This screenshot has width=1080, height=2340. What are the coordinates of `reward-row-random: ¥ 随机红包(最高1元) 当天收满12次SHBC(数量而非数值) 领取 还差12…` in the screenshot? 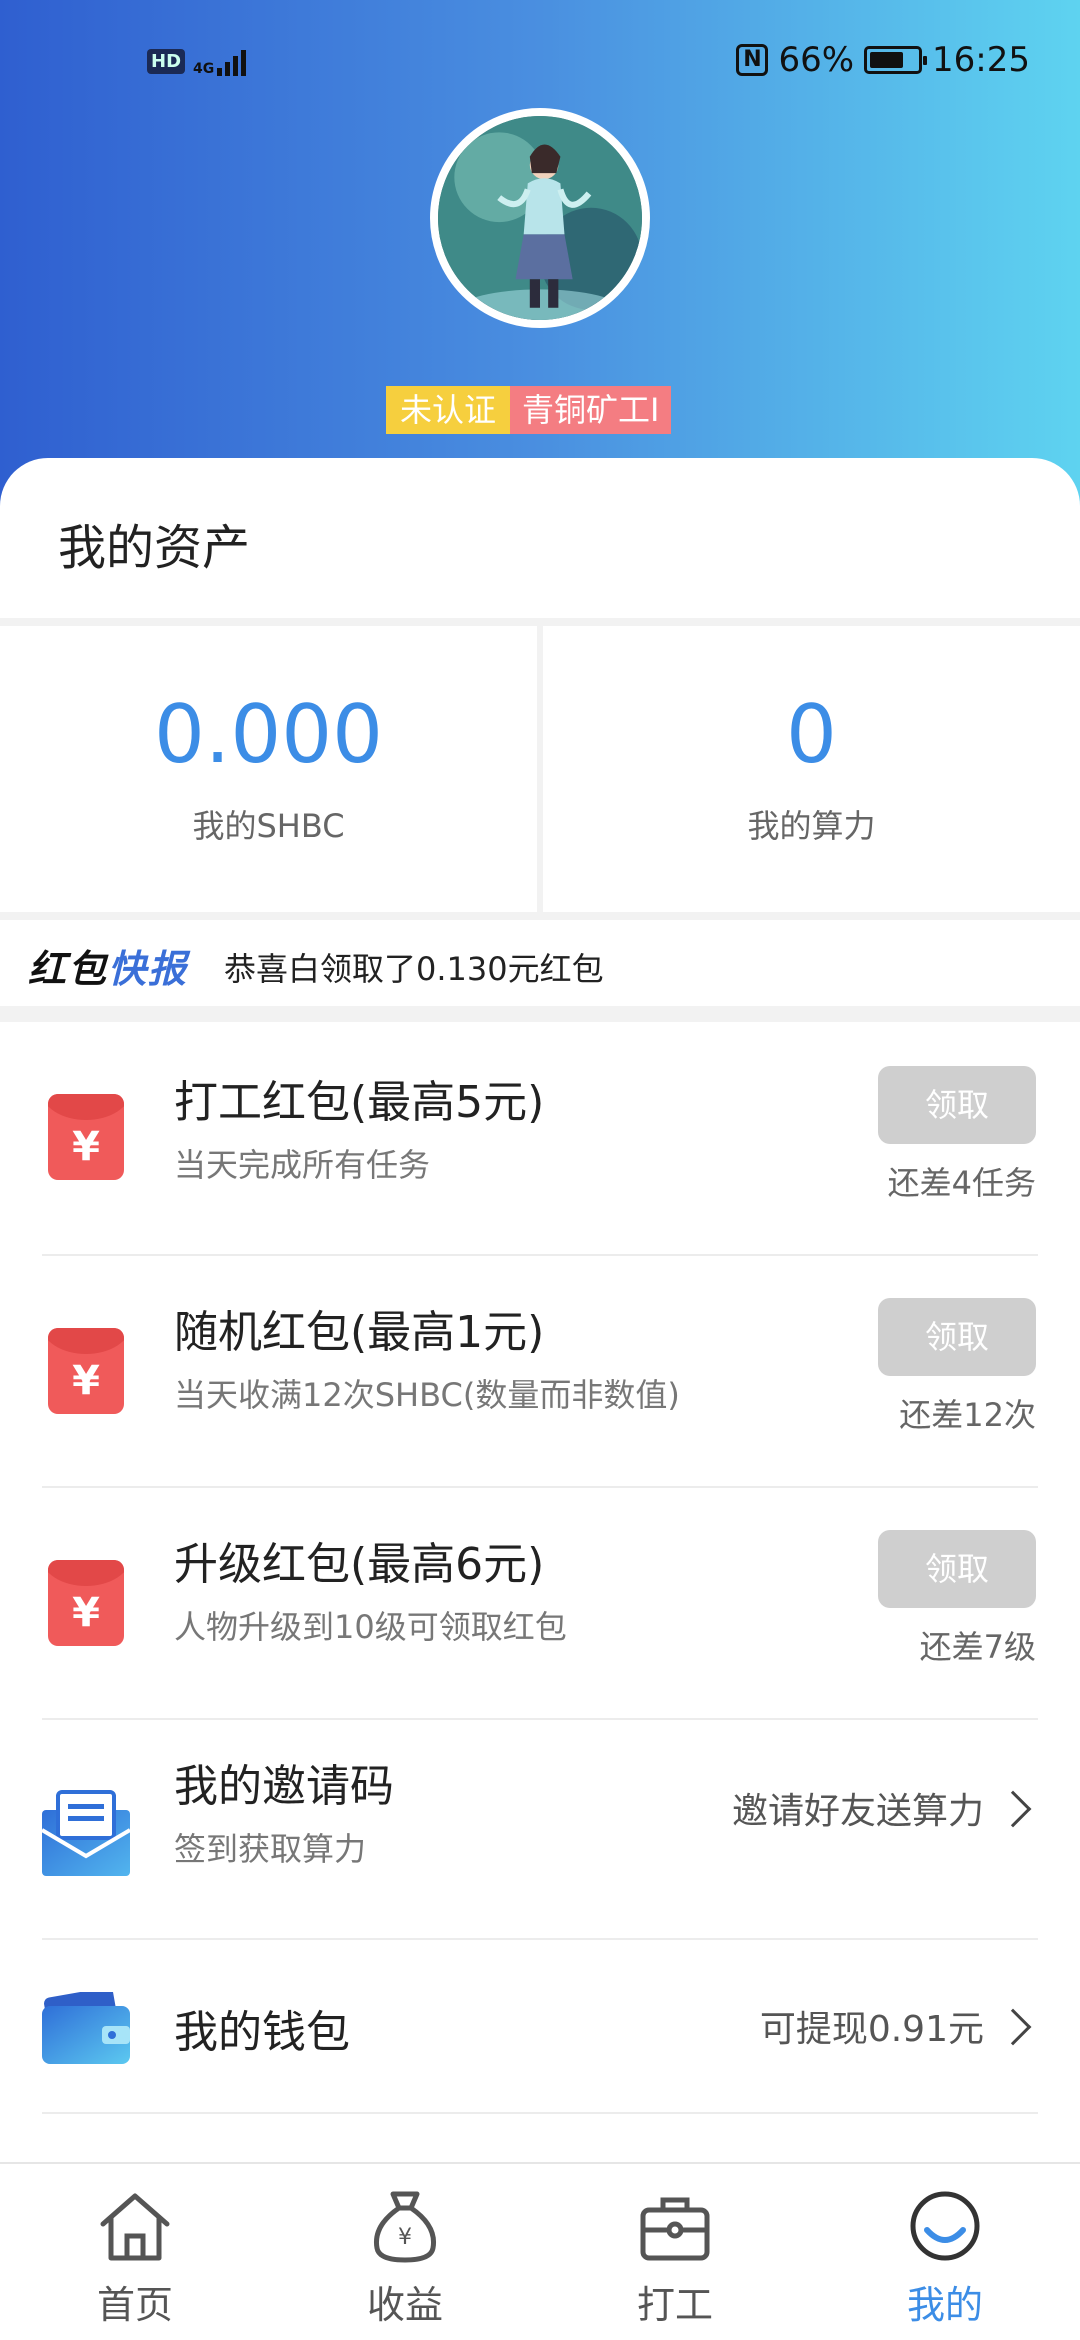 It's located at (540, 1372).